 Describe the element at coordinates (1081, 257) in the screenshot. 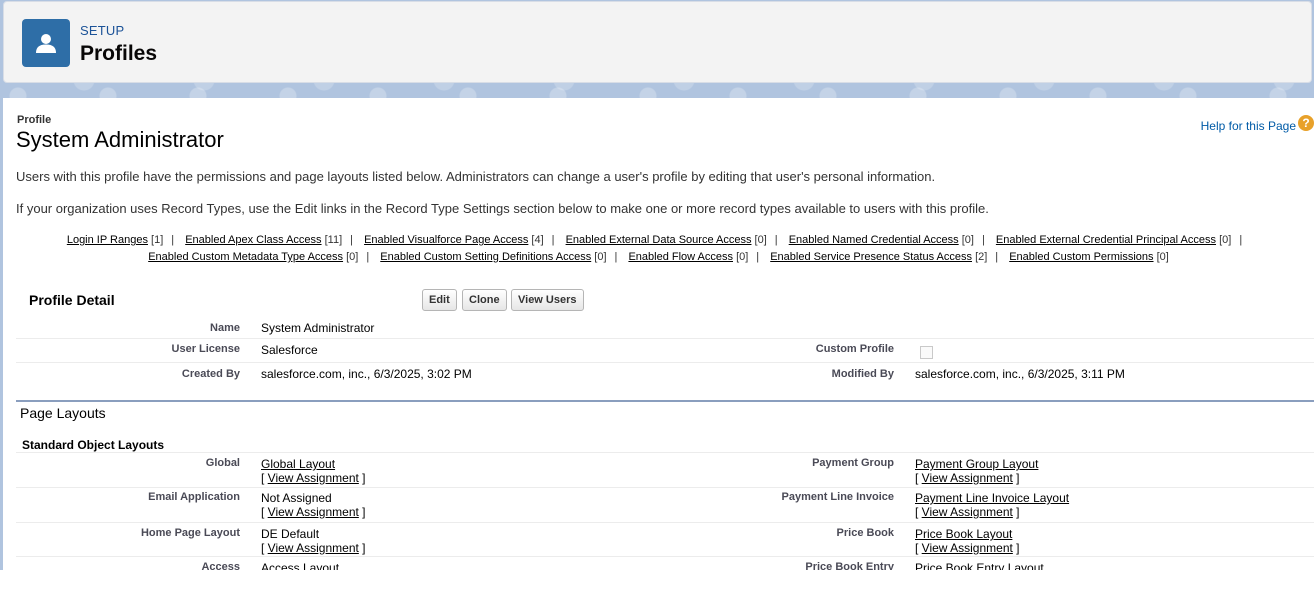

I see `custom-permissions-link: Enabled Custom Permissions` at that location.